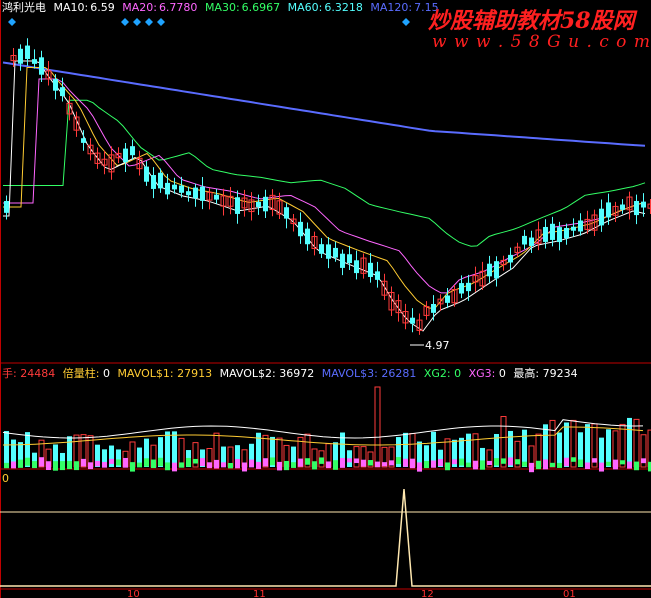 The width and height of the screenshot is (651, 598). Describe the element at coordinates (71, 7) in the screenshot. I see `ma10-label: MA10:` at that location.